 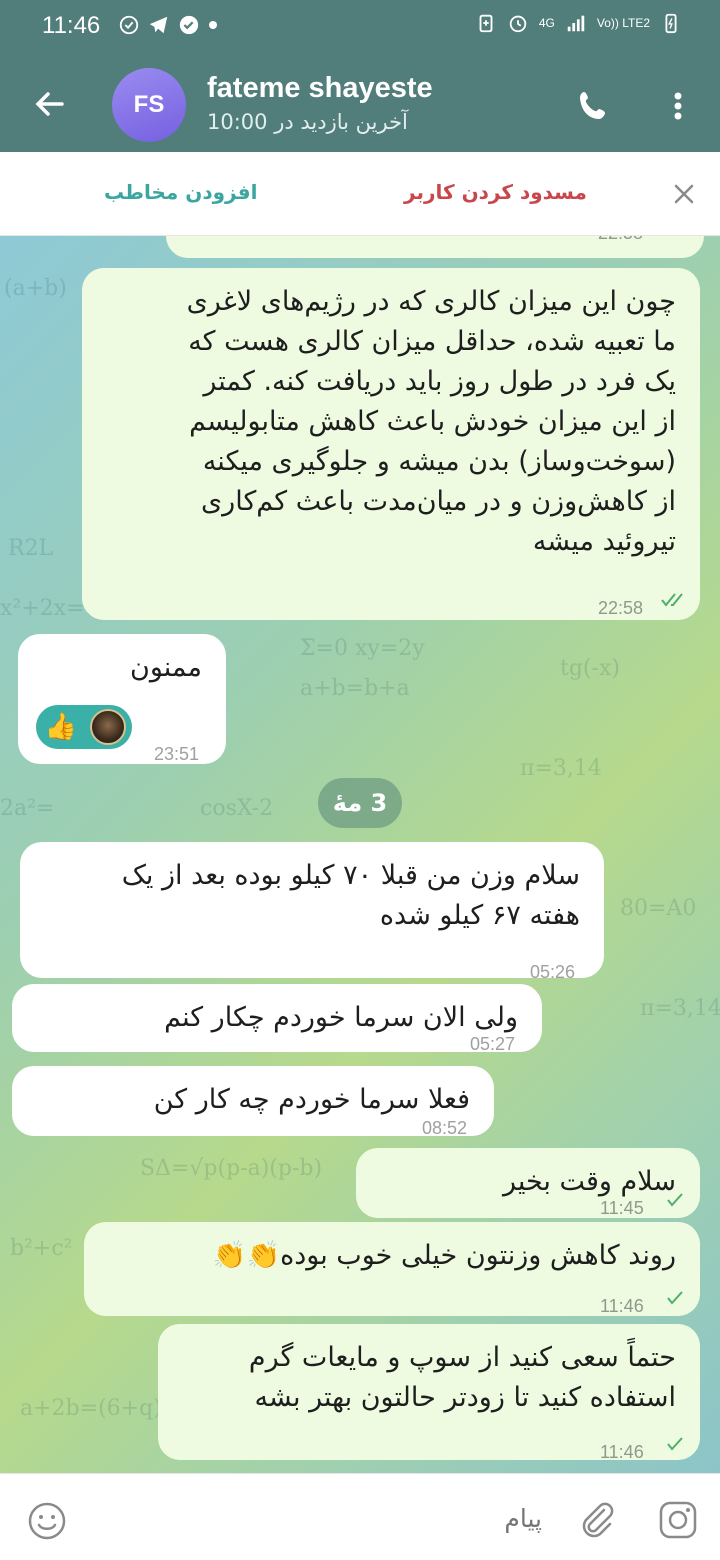 I want to click on camera-icon, so click(x=678, y=1520).